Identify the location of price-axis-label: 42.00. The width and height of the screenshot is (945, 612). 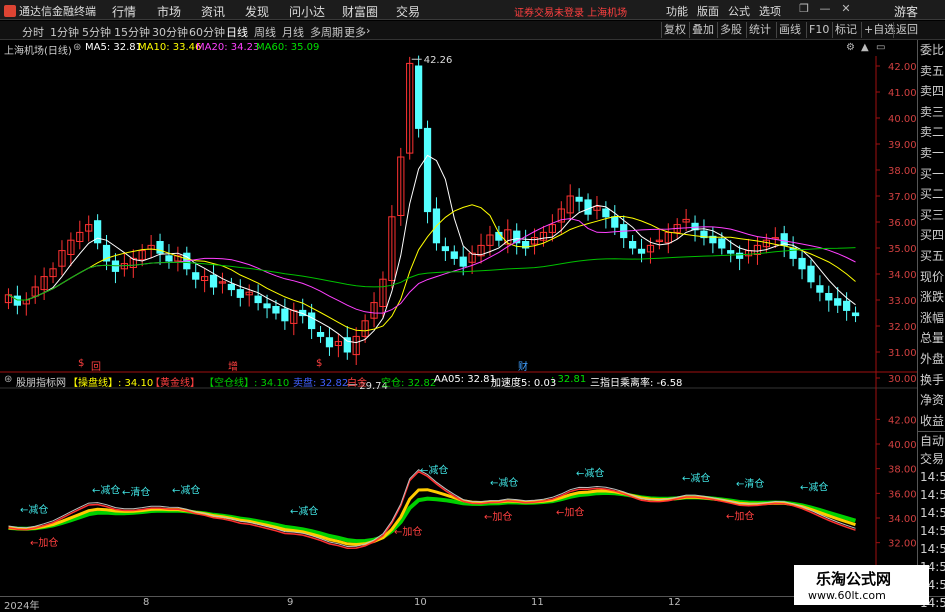
(902, 67).